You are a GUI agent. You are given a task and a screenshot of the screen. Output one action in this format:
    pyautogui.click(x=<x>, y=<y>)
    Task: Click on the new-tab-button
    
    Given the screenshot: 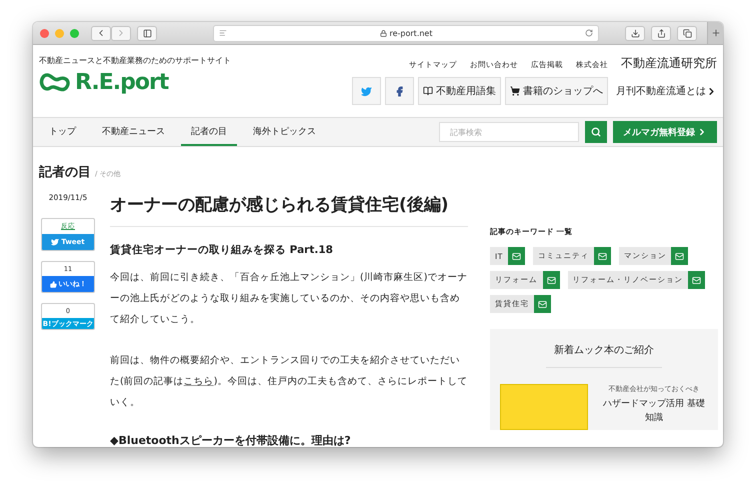 What is the action you would take?
    pyautogui.click(x=715, y=33)
    